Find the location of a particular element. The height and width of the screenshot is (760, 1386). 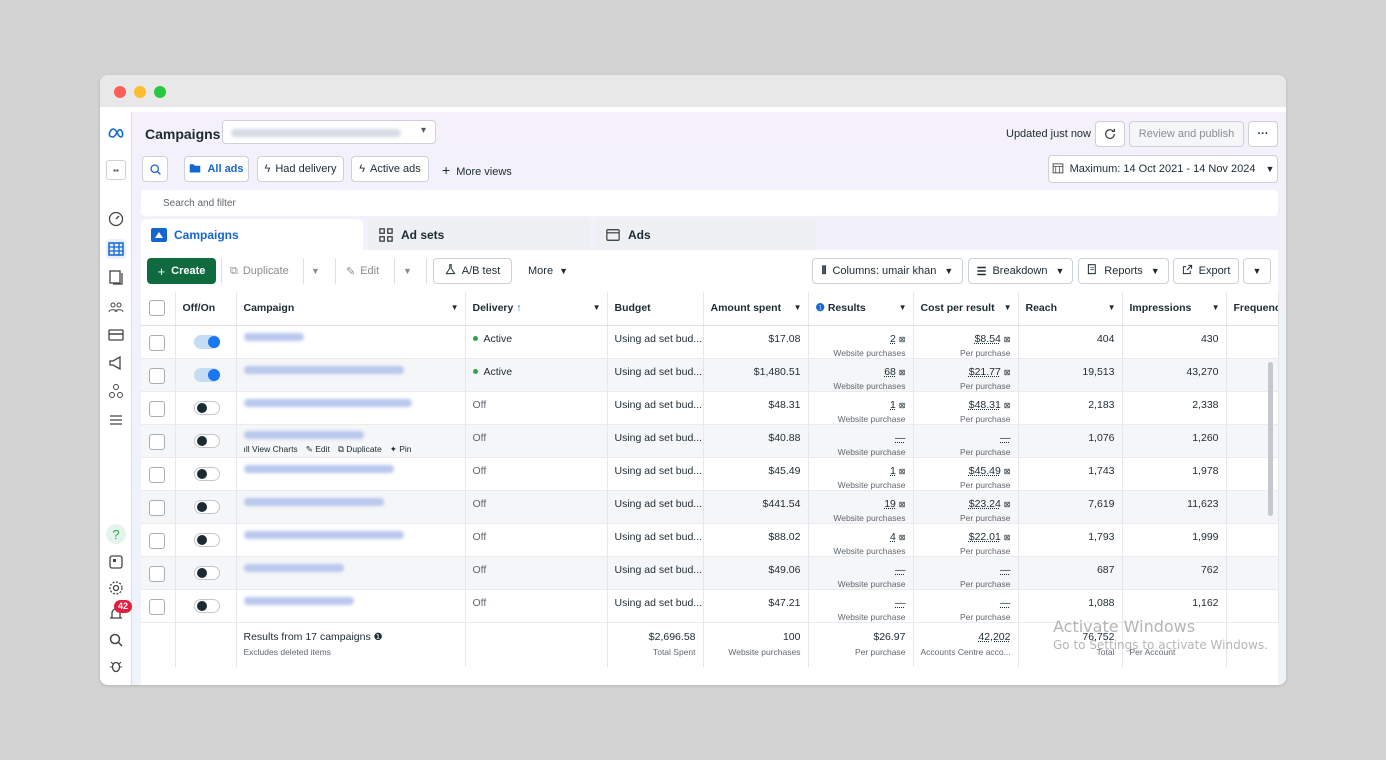

export-dropdown-button: ▼ is located at coordinates (1257, 271).